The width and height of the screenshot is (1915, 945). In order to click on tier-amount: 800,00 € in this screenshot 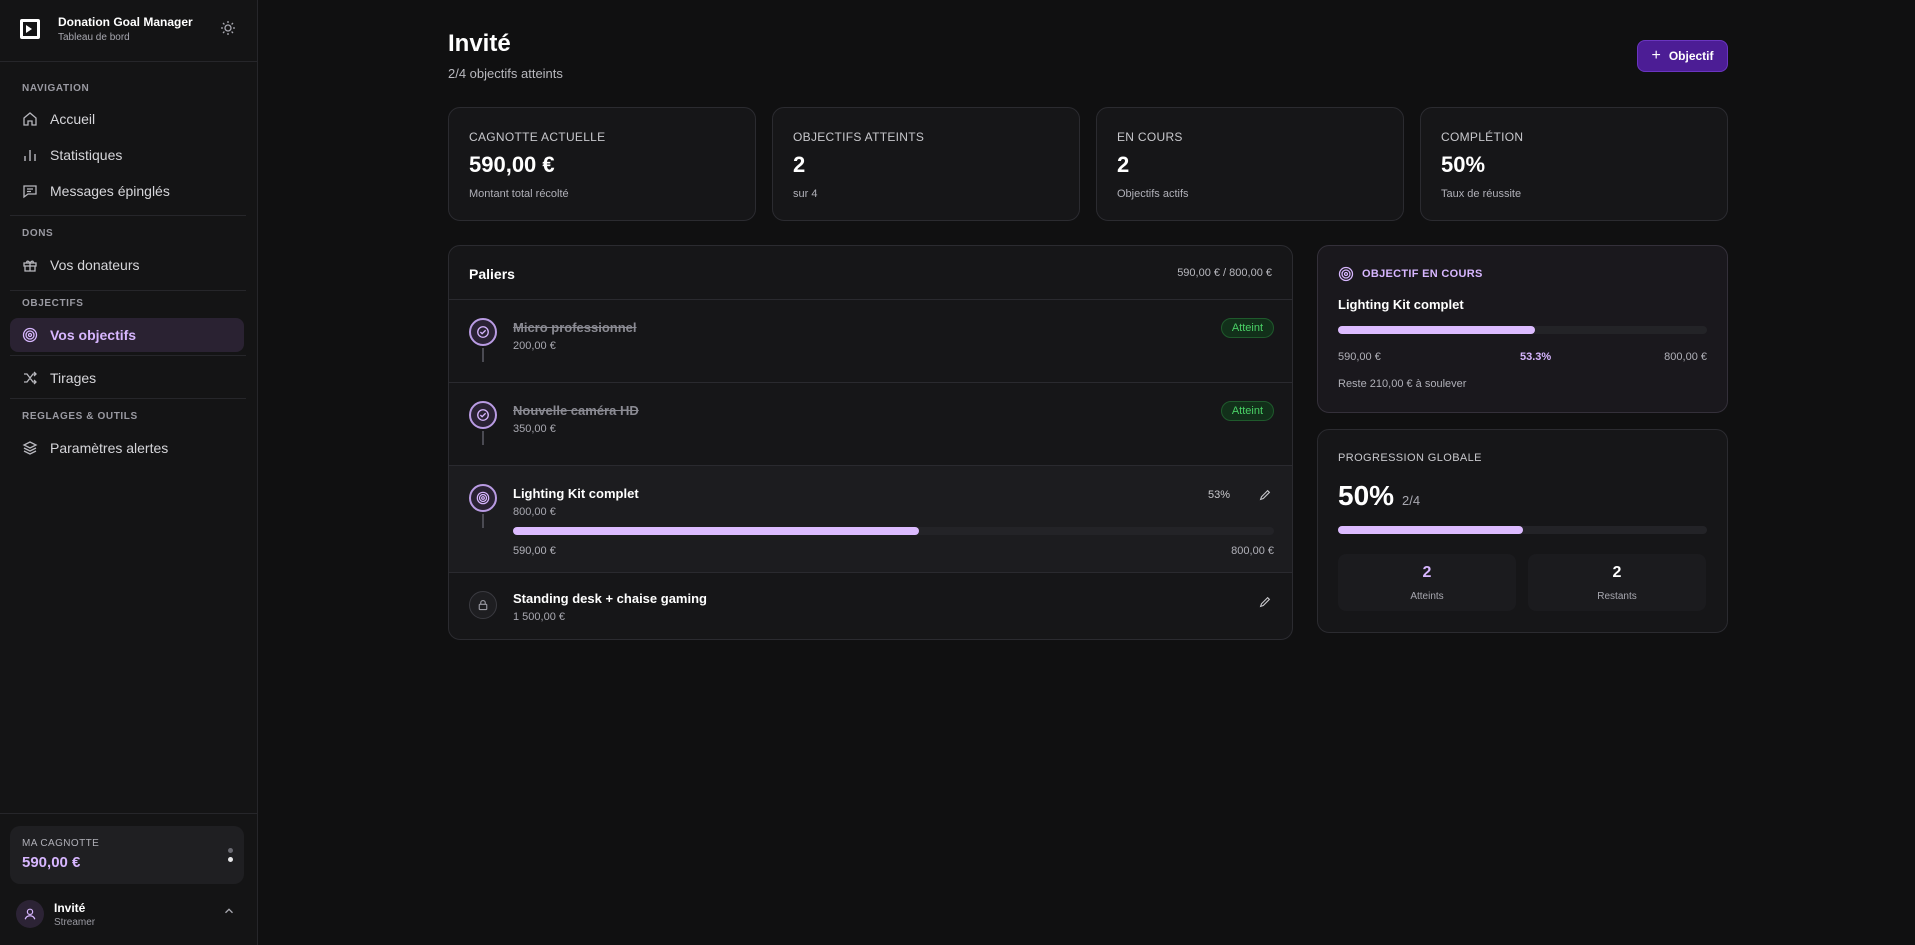, I will do `click(534, 512)`.